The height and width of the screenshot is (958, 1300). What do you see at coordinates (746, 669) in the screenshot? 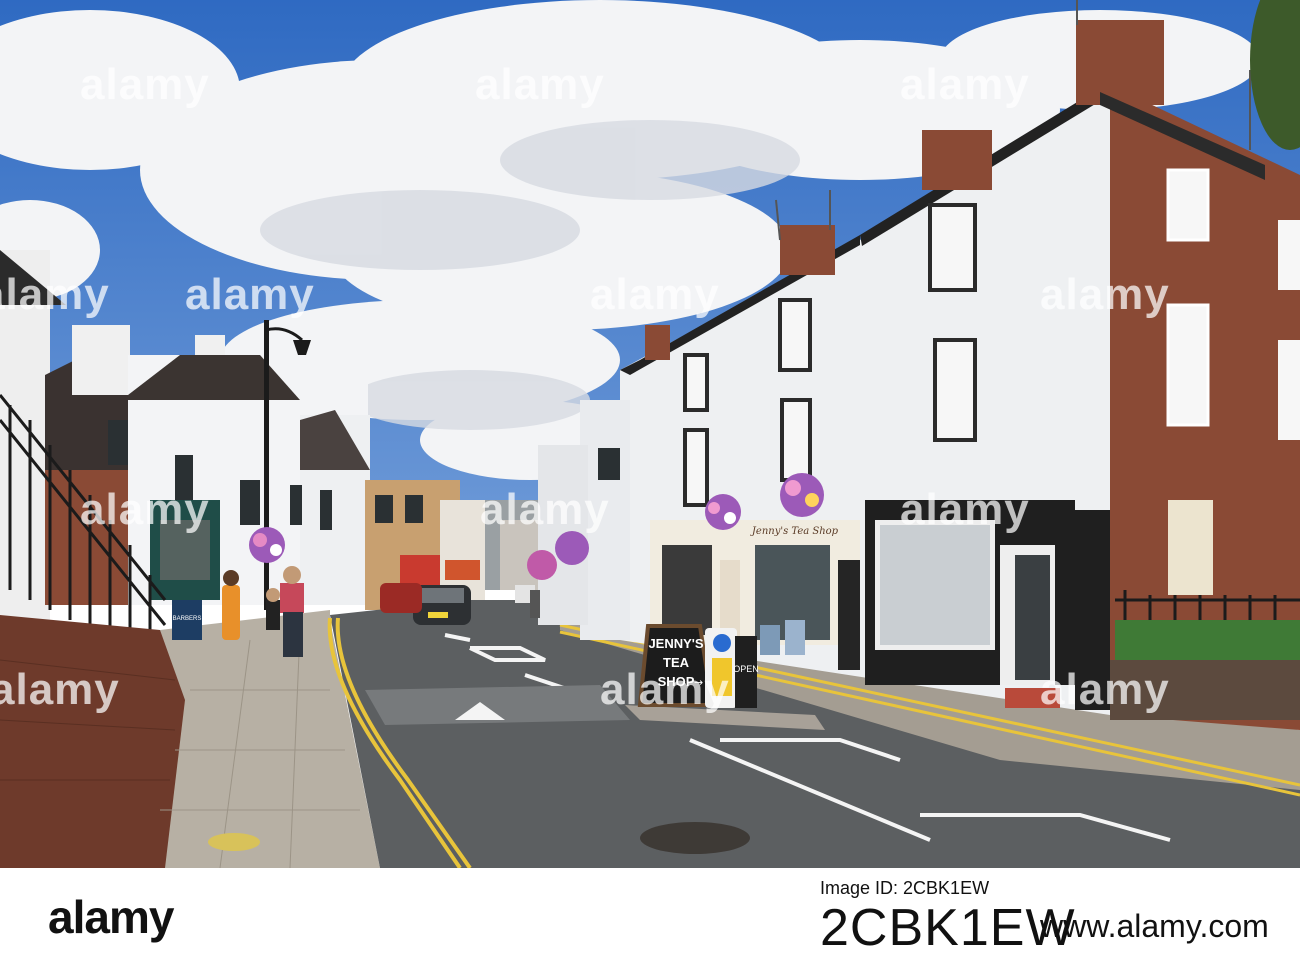
I see `open-sign: OPEN` at bounding box center [746, 669].